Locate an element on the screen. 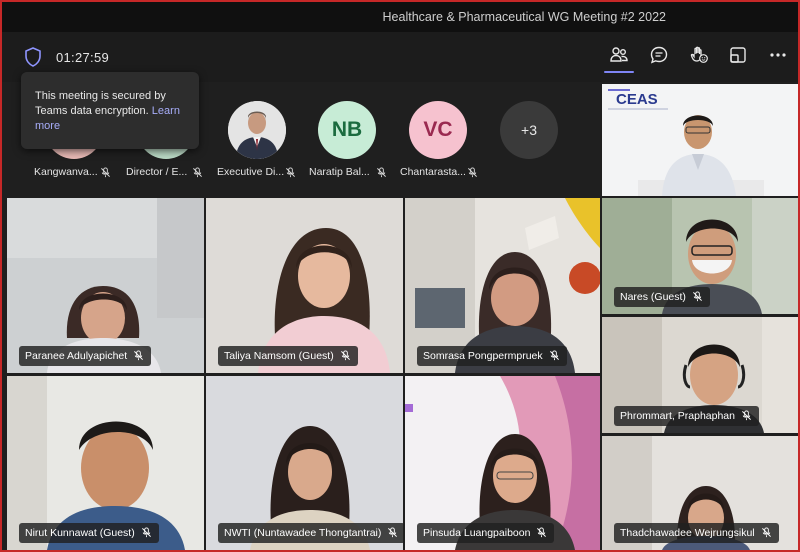 This screenshot has height=552, width=800. participant-name-tag: Pinsuda Luangpaiboon is located at coordinates (486, 533).